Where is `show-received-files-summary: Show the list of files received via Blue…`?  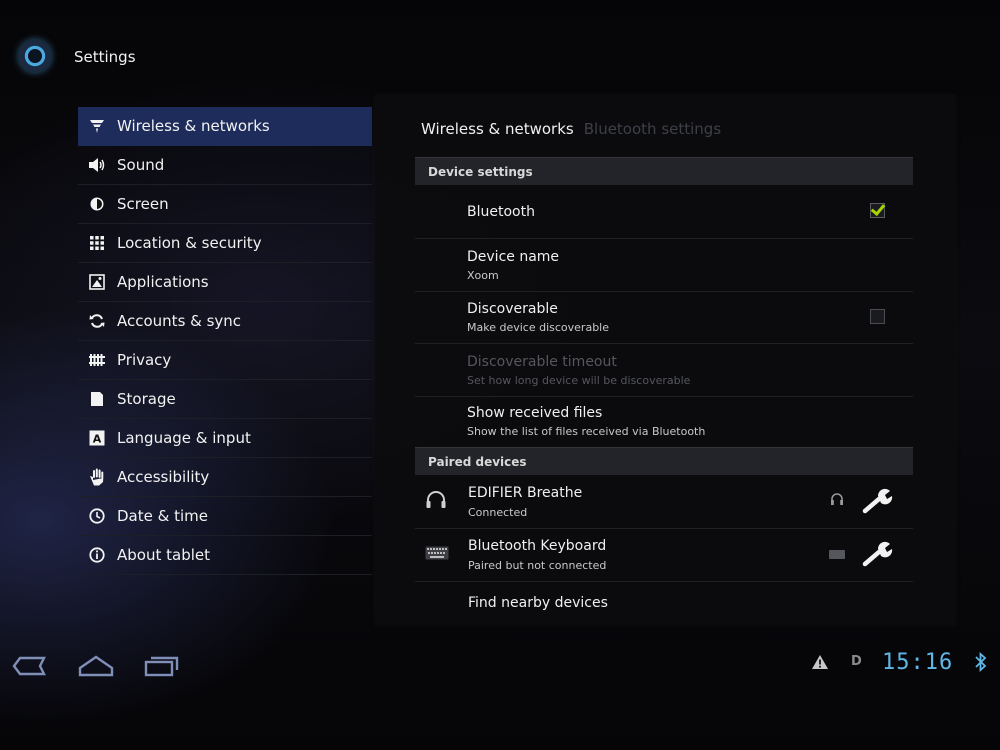
show-received-files-summary: Show the list of files received via Blue… is located at coordinates (586, 431).